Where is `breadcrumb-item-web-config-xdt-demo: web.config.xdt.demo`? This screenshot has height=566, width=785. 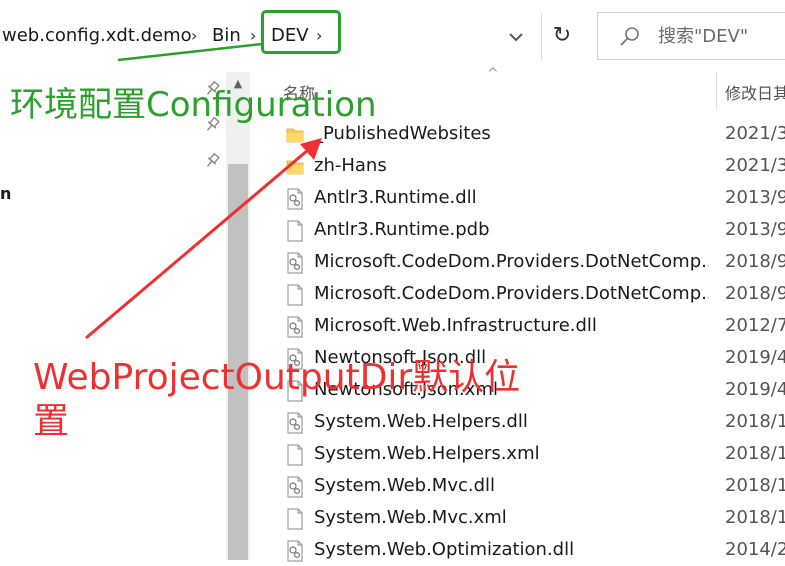
breadcrumb-item-web-config-xdt-demo: web.config.xdt.demo is located at coordinates (97, 36).